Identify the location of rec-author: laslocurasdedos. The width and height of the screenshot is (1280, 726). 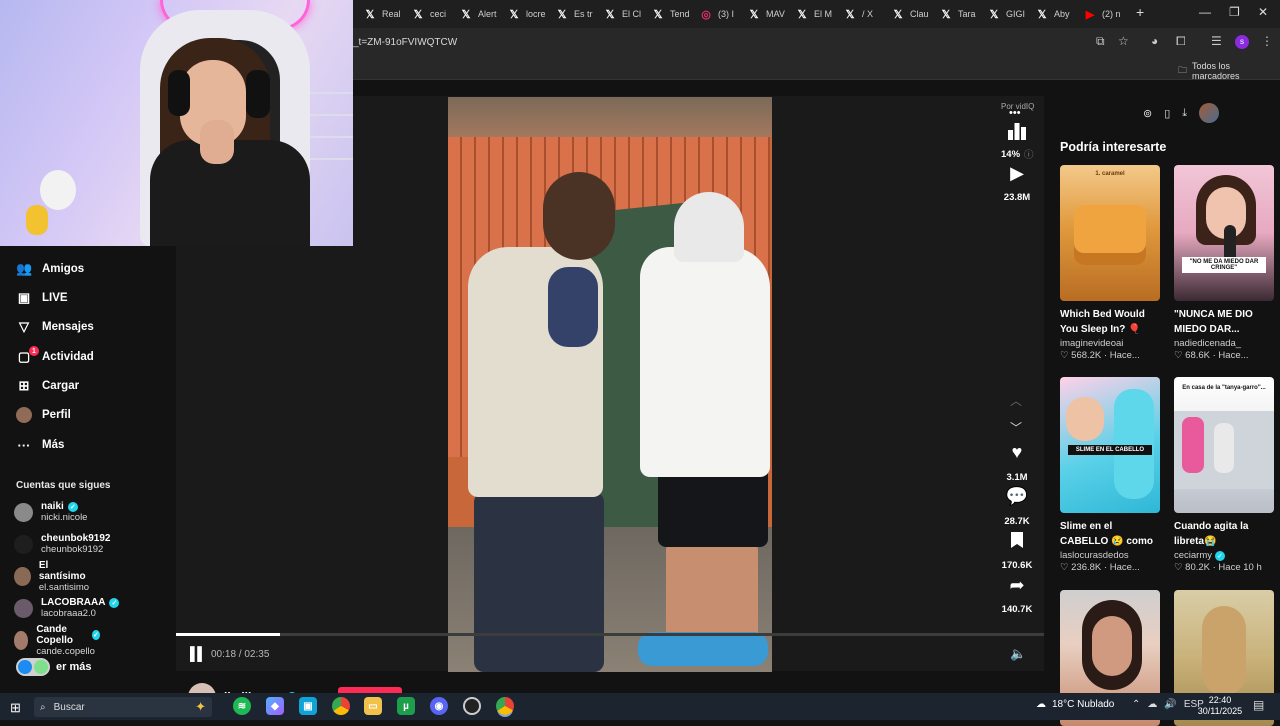
(1110, 555).